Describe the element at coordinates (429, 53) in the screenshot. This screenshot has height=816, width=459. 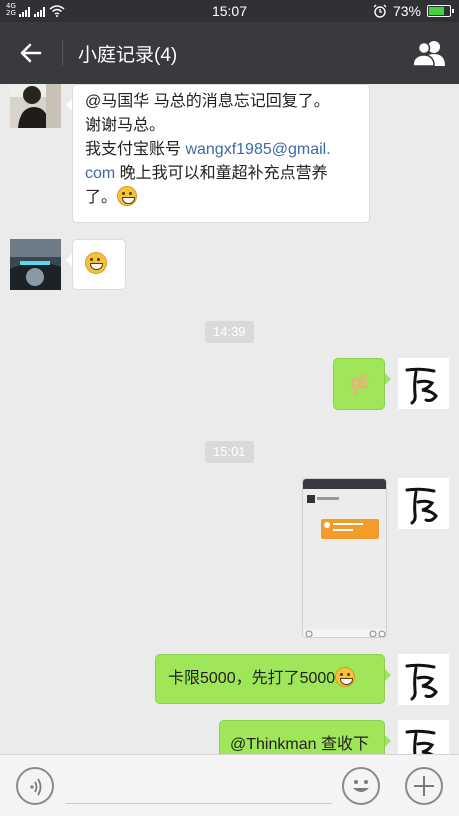
I see `people-icon` at that location.